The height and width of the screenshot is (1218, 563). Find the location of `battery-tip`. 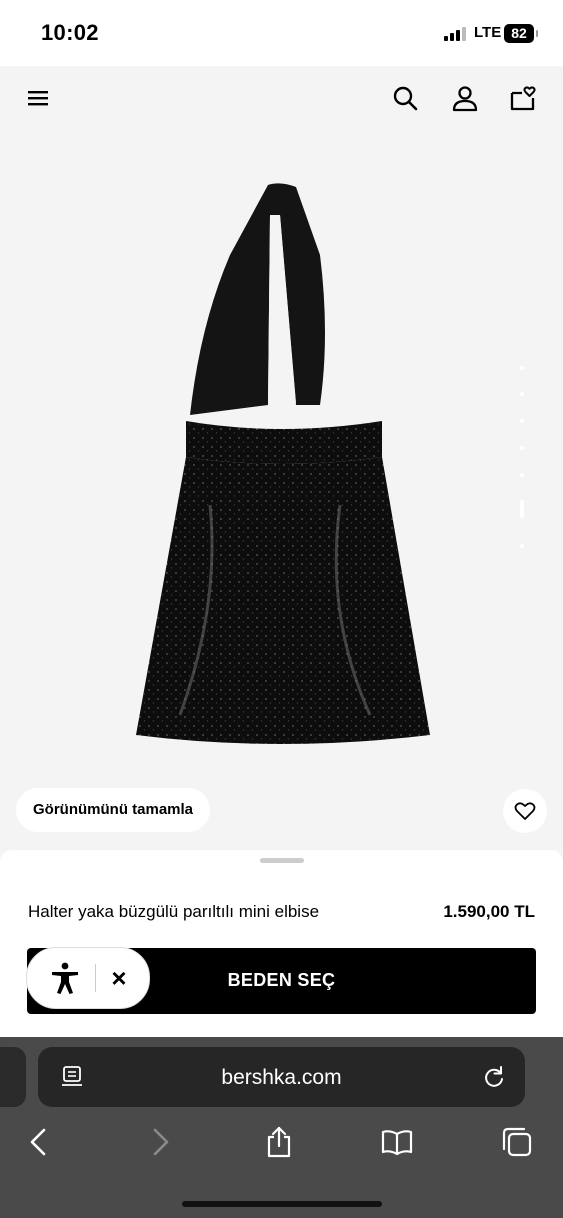

battery-tip is located at coordinates (537, 33).